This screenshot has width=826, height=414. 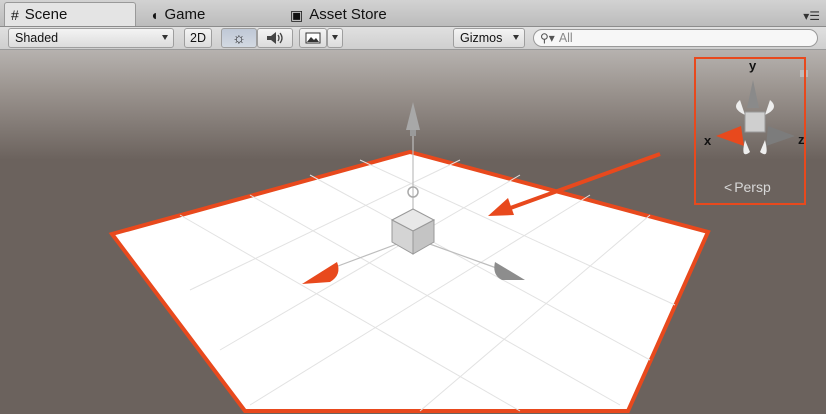 I want to click on 2d-label: 2D, so click(x=198, y=38).